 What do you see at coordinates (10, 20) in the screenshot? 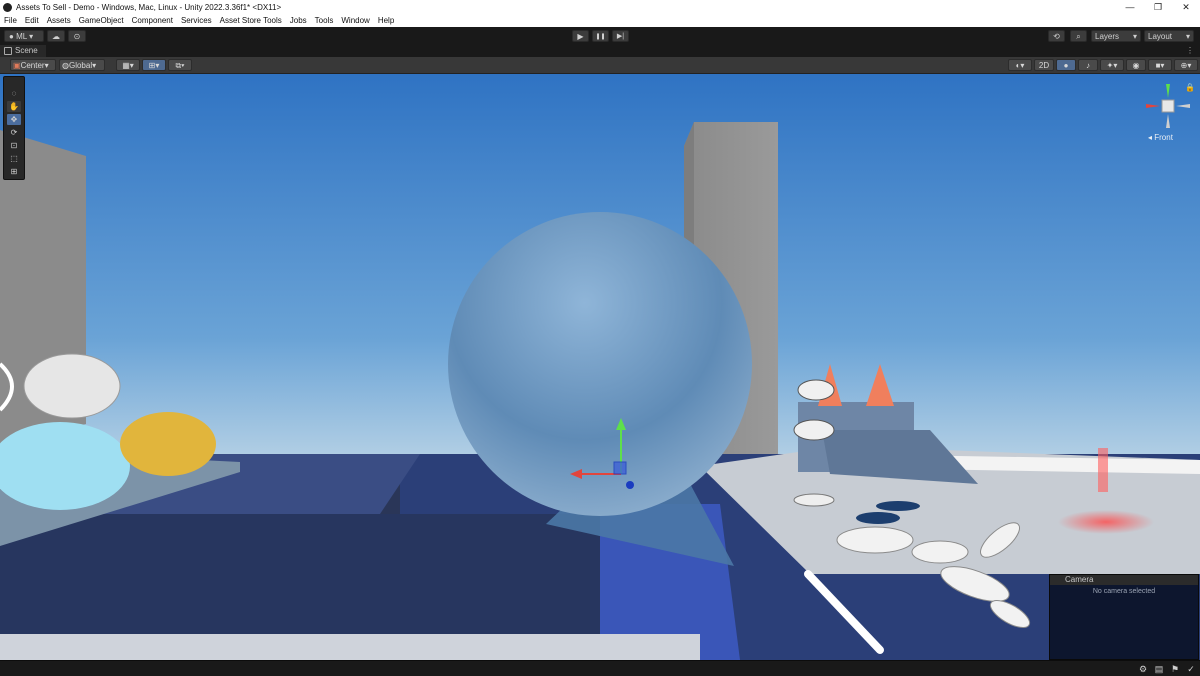
I see `menu-file: File` at bounding box center [10, 20].